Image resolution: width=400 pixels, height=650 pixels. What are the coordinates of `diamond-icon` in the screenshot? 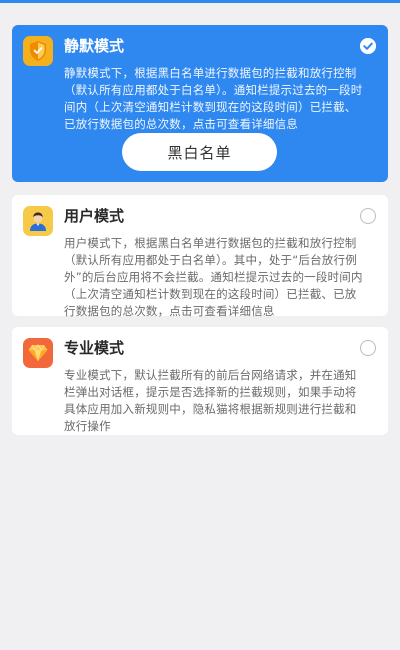 It's located at (38, 353).